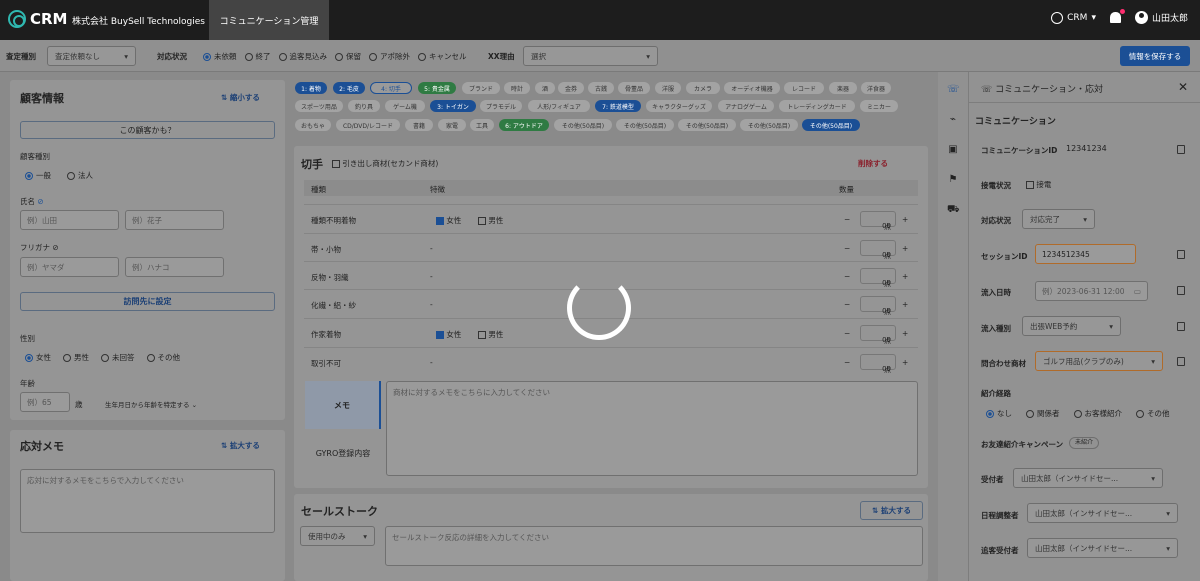 Image resolution: width=1200 pixels, height=581 pixels. What do you see at coordinates (652, 428) in the screenshot?
I see `item-memo-textarea: 商材に対するメモをこちらに入力してください` at bounding box center [652, 428].